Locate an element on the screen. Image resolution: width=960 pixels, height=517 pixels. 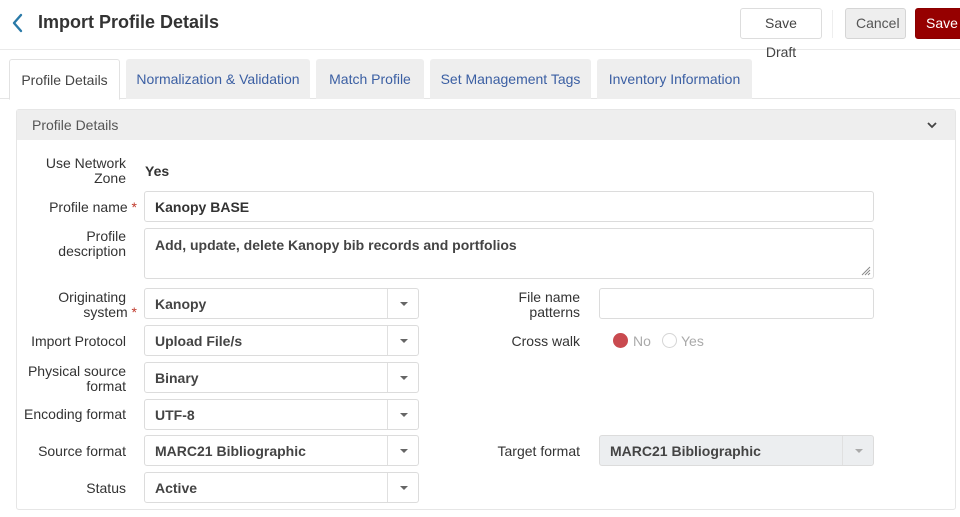
originating-system-select: Kanopy is located at coordinates (281, 303).